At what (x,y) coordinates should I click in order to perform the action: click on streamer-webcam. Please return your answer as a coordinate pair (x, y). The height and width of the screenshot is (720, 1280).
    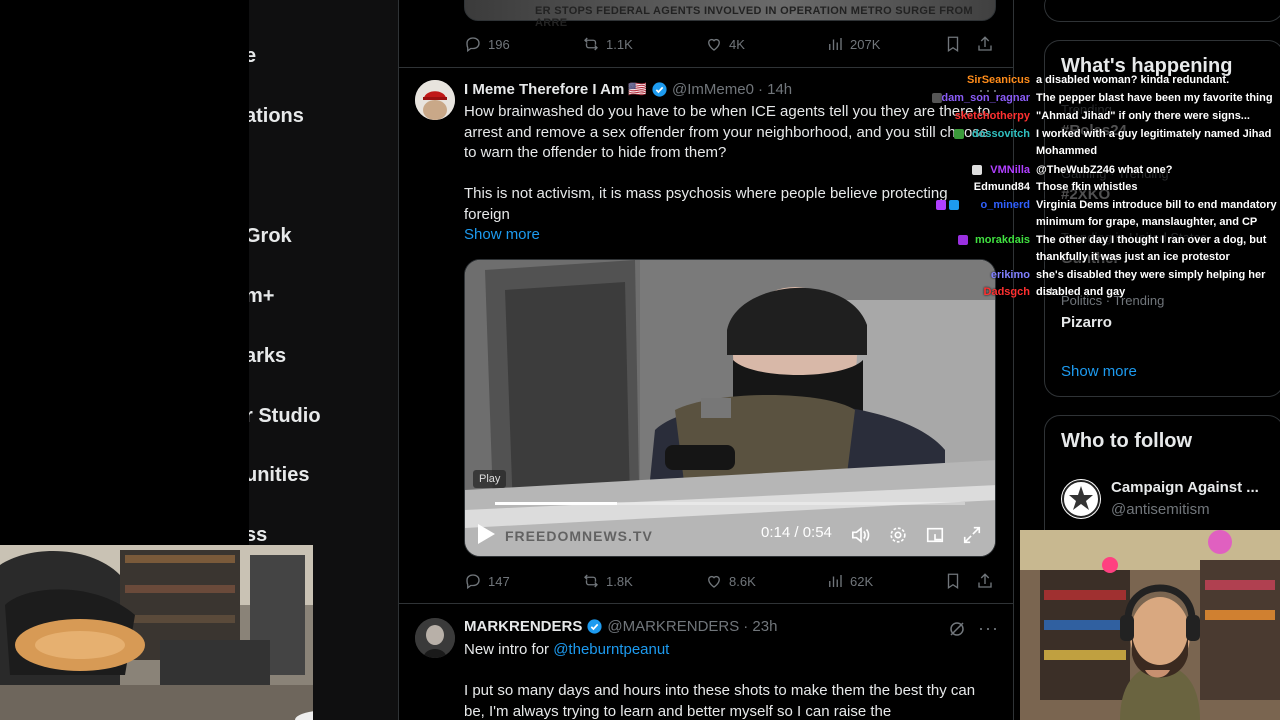
    Looking at the image, I should click on (1150, 625).